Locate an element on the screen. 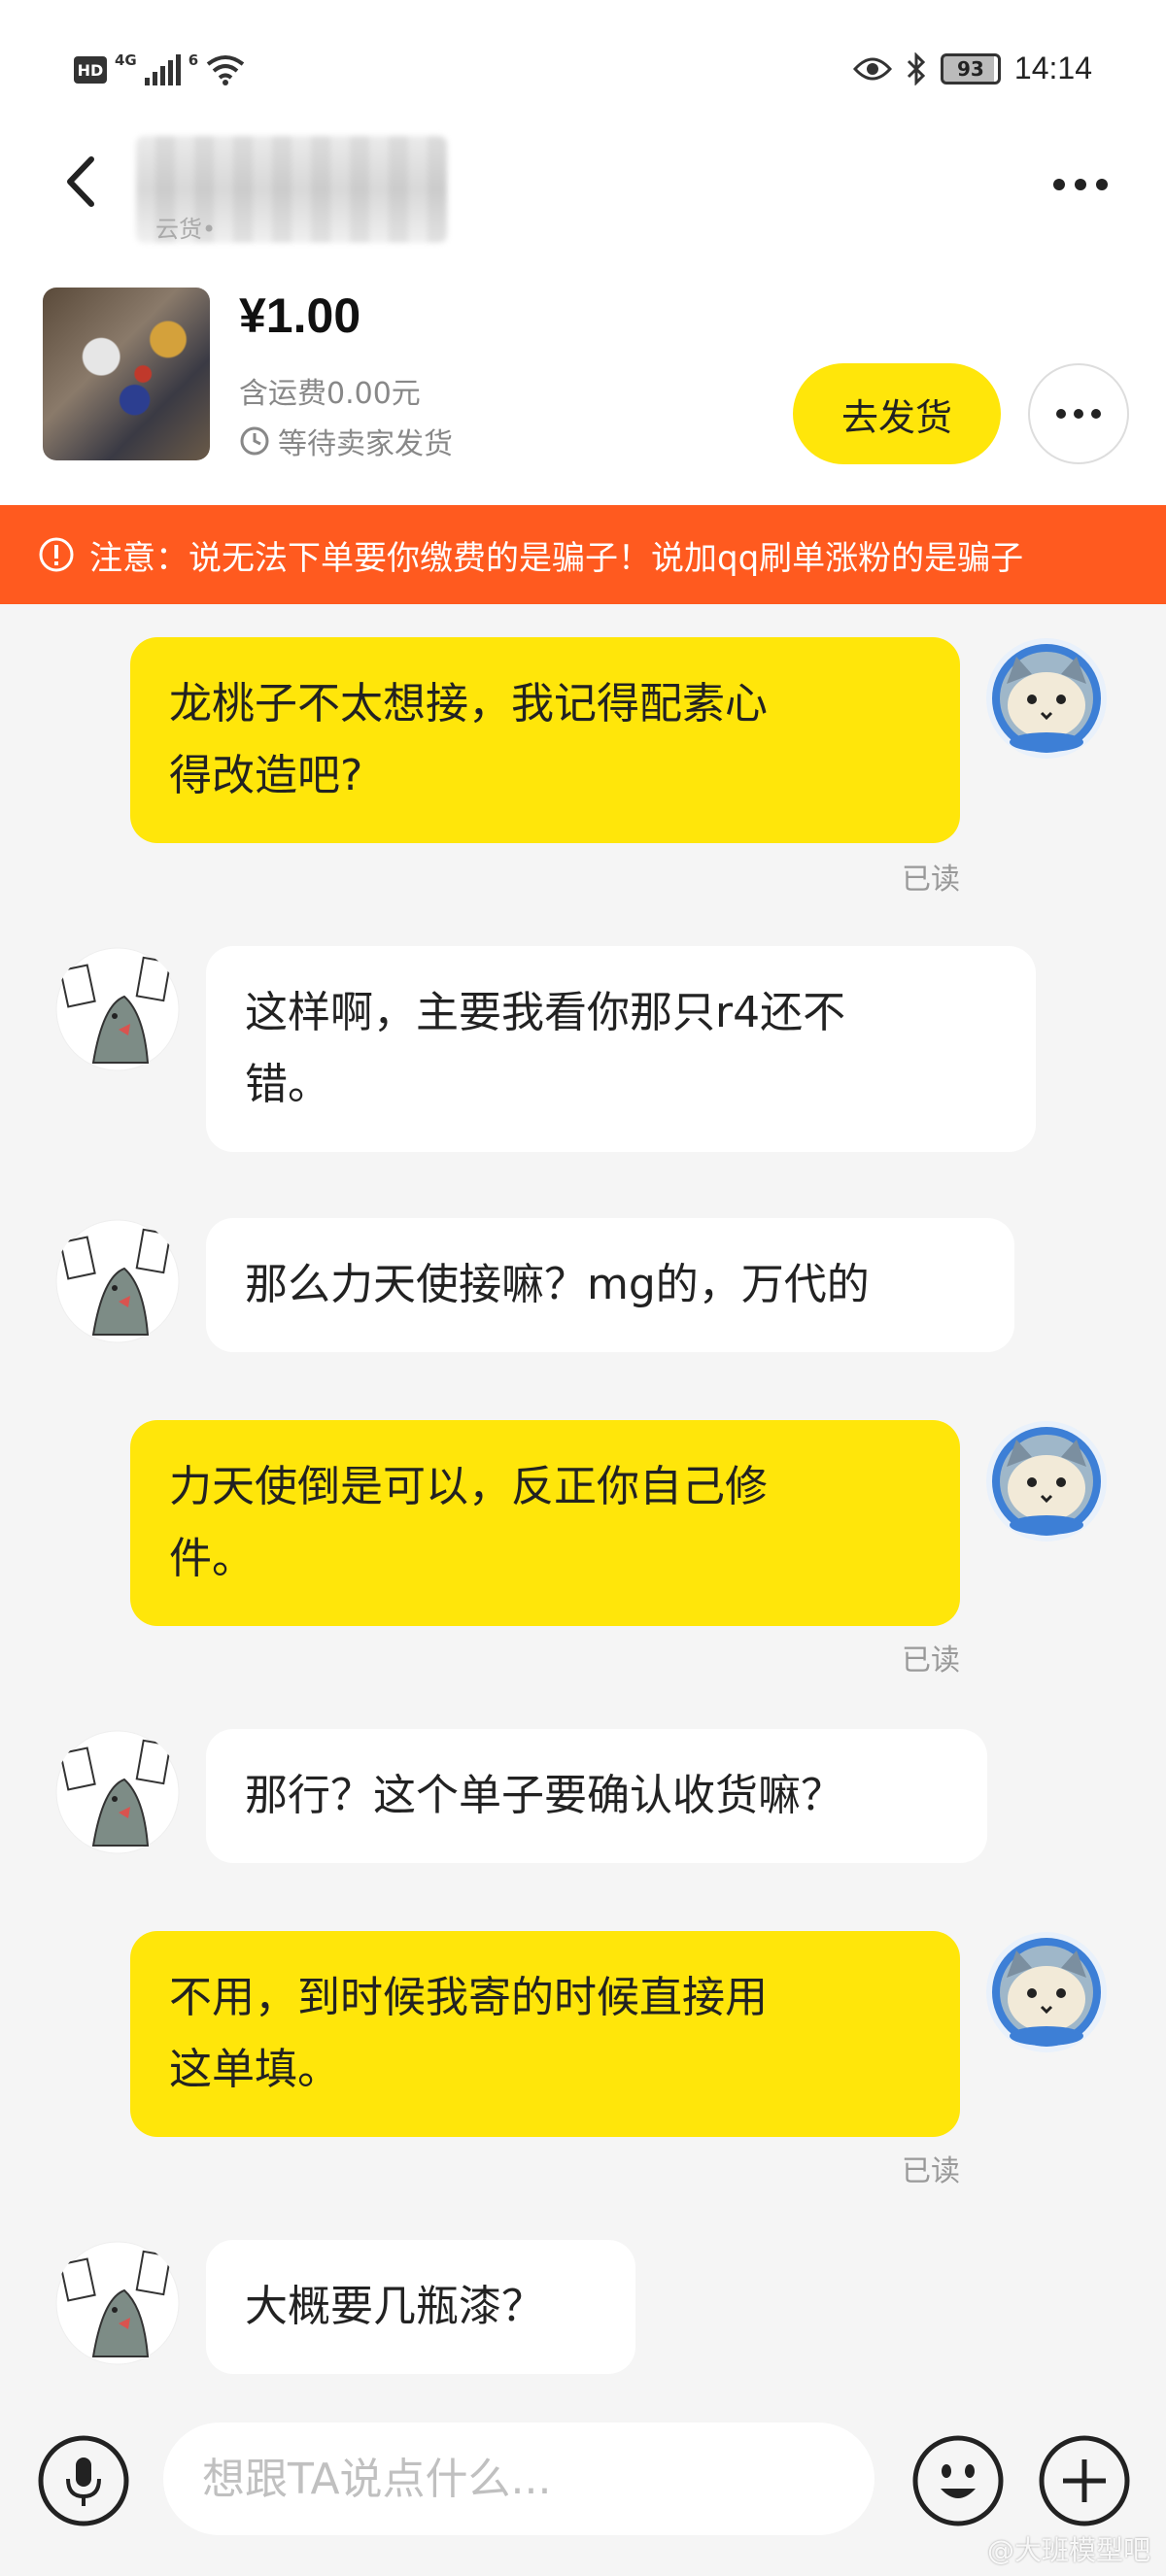 This screenshot has width=1166, height=2576. message-input is located at coordinates (518, 2479).